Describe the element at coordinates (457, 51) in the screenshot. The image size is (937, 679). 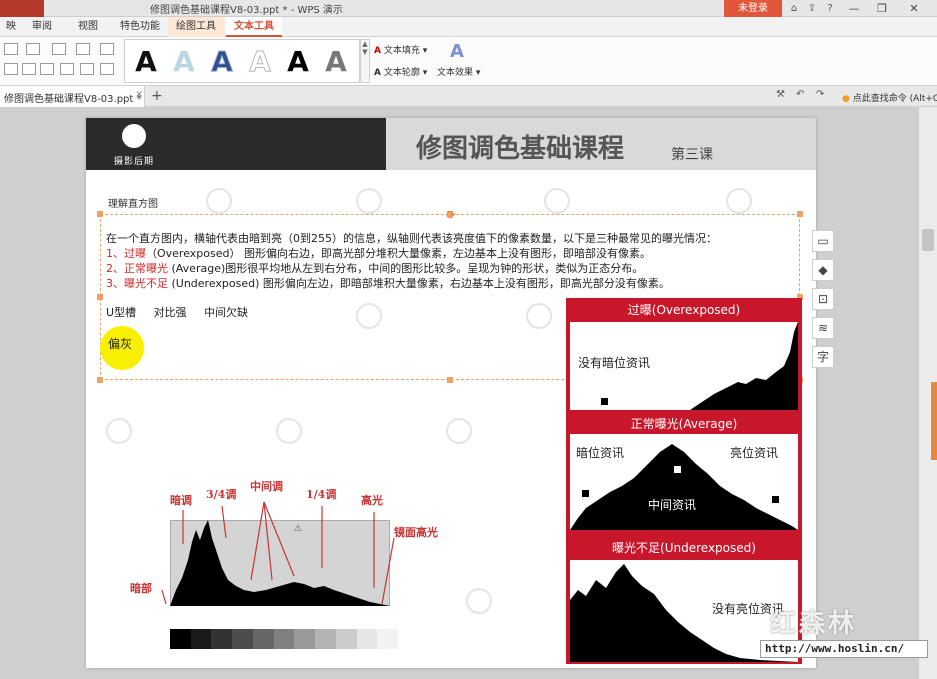
I see `text-effect-icon: A` at that location.